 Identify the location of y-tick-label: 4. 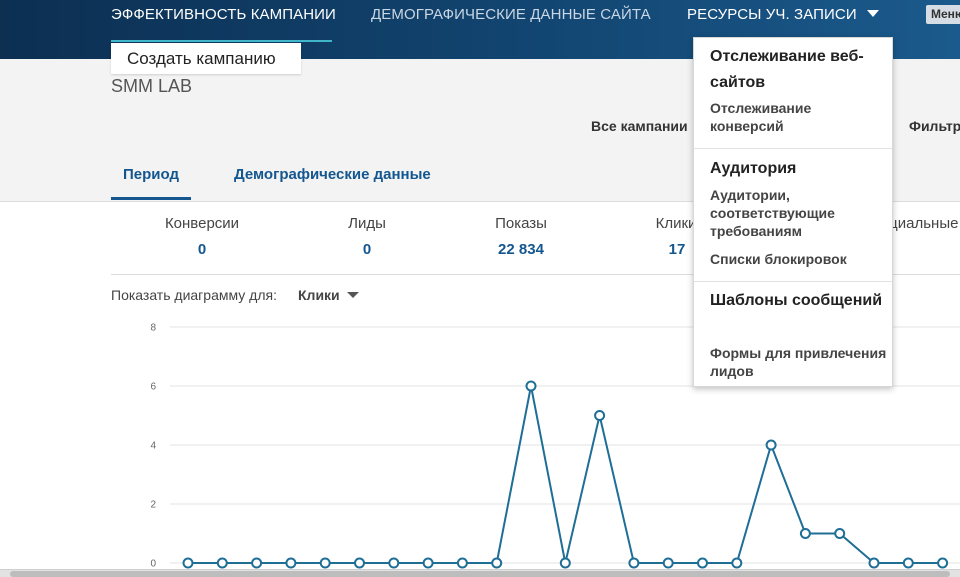
(153, 446).